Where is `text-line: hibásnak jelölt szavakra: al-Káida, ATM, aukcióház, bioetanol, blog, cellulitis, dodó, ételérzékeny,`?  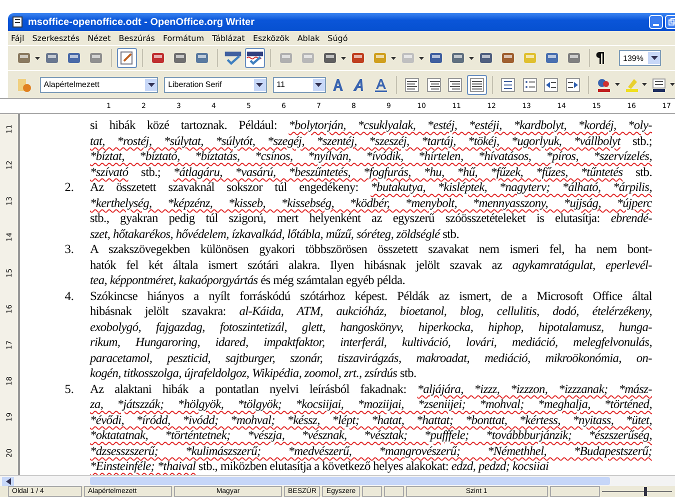 text-line: hibásnak jelölt szavakra: al-Káida, ATM, aukcióház, bioetanol, blog, cellulitis, dodó, ételérzékeny, is located at coordinates (371, 312).